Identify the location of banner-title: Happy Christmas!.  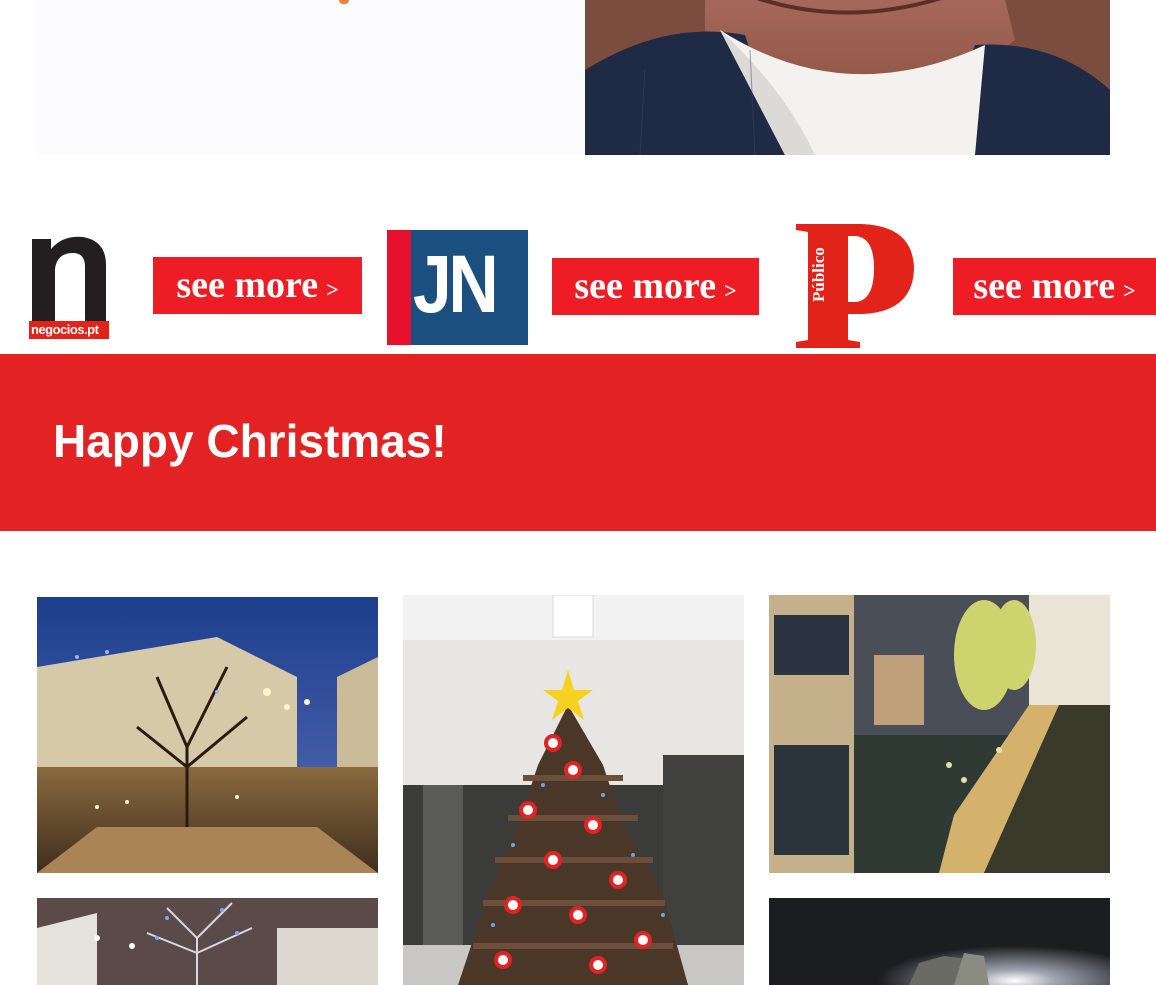
(250, 441).